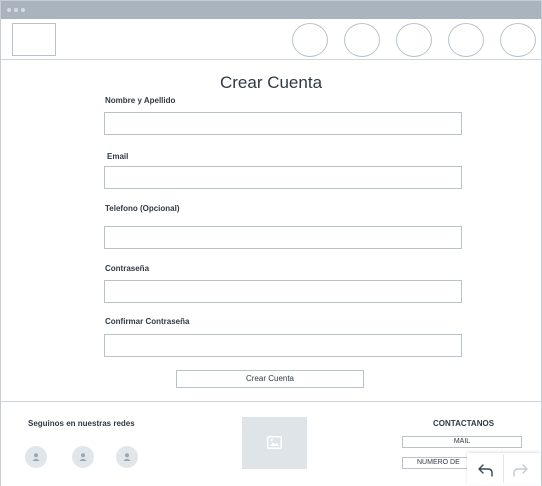 This screenshot has height=486, width=542. What do you see at coordinates (271, 82) in the screenshot?
I see `page-title: Crear Cuenta` at bounding box center [271, 82].